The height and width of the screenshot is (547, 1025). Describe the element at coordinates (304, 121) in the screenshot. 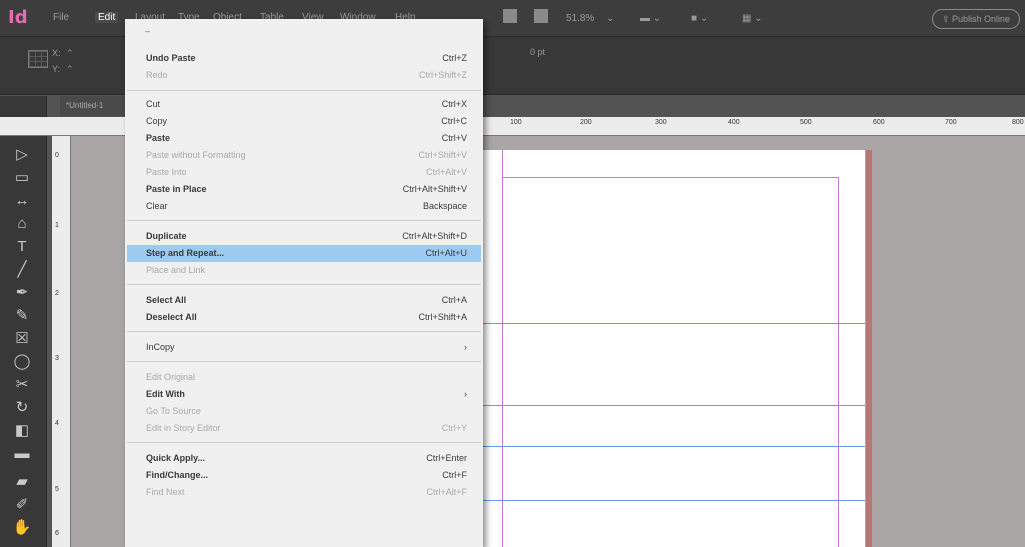

I see `menu-item-copy: Copy Ctrl+C` at that location.